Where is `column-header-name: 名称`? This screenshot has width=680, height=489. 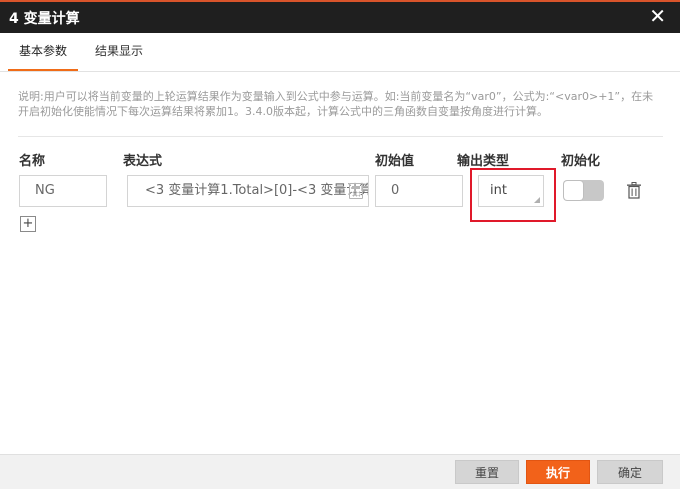
column-header-name: 名称 is located at coordinates (32, 161).